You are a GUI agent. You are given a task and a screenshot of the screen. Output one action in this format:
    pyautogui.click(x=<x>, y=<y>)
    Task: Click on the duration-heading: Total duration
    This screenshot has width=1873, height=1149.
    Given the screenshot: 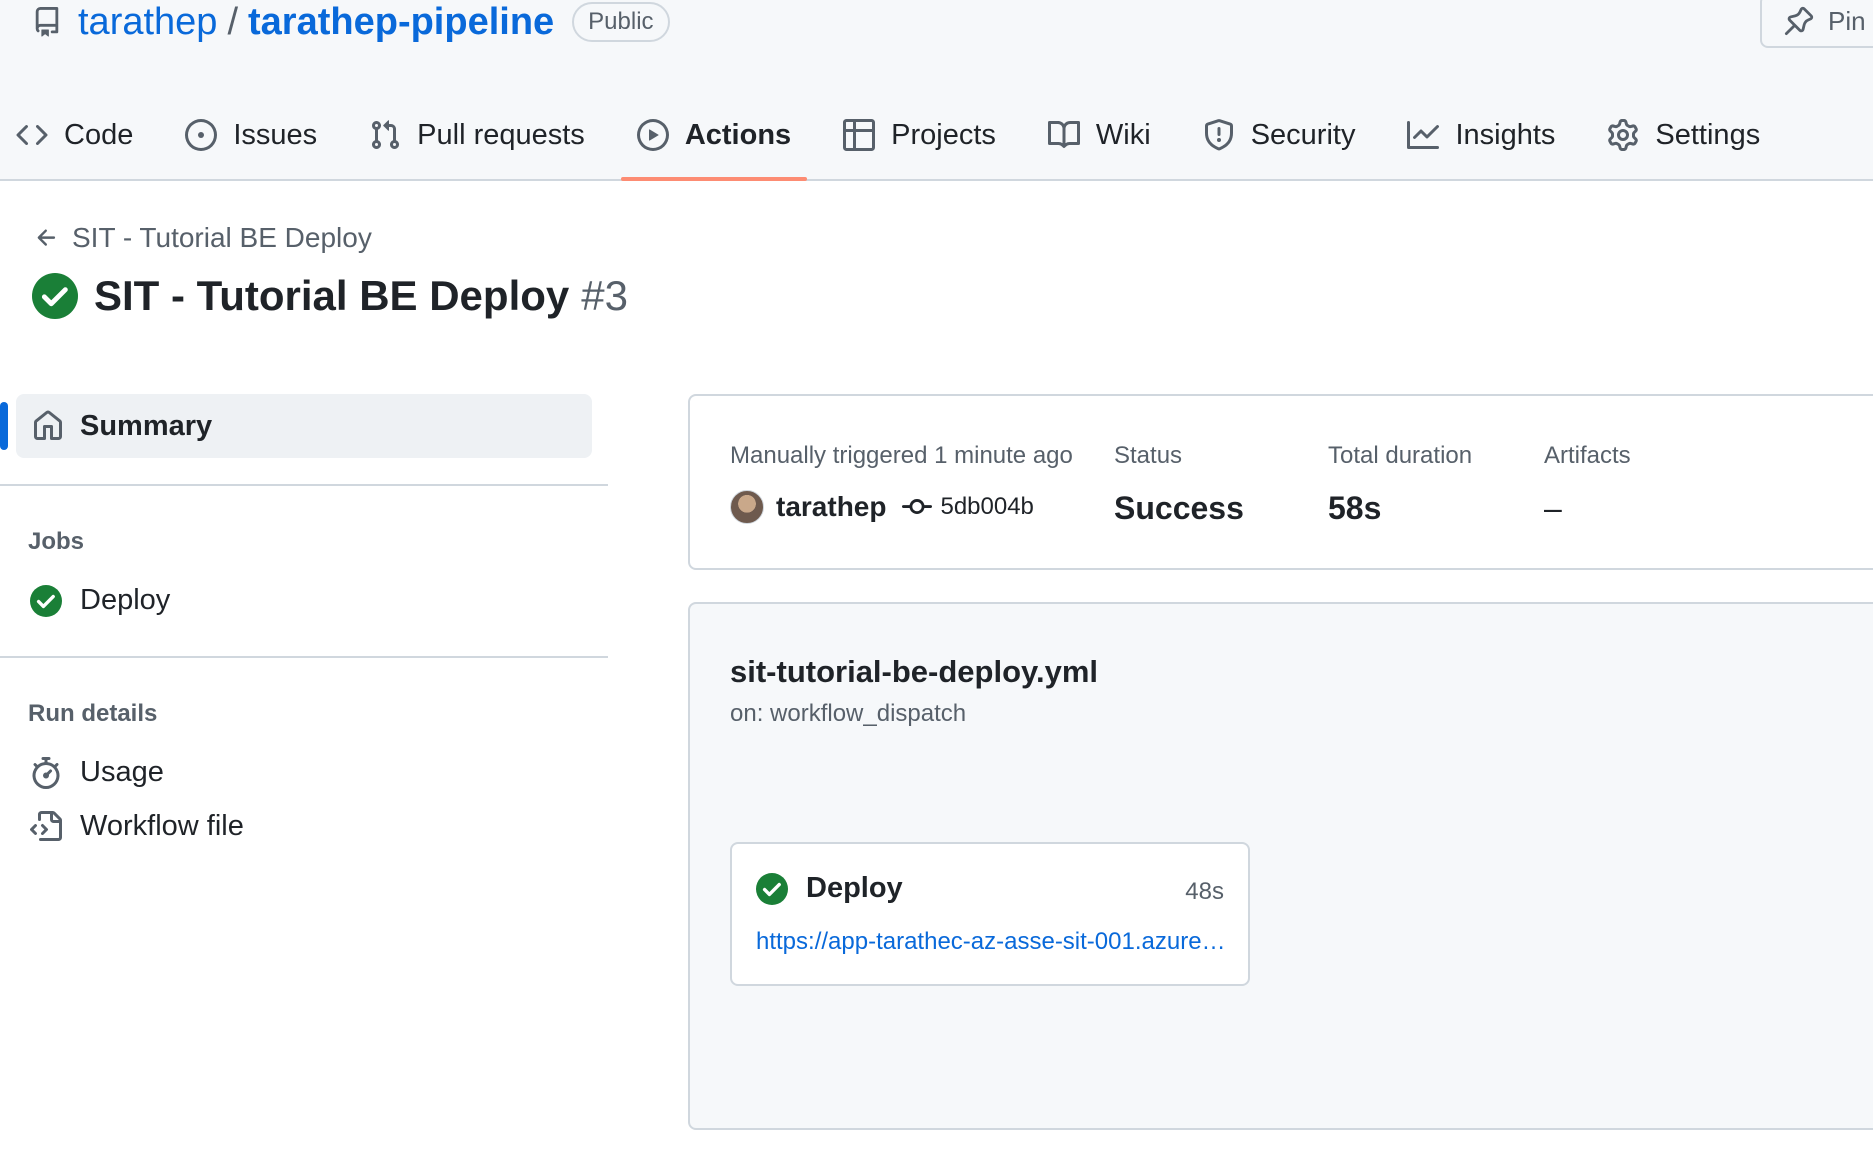 What is the action you would take?
    pyautogui.click(x=1400, y=455)
    